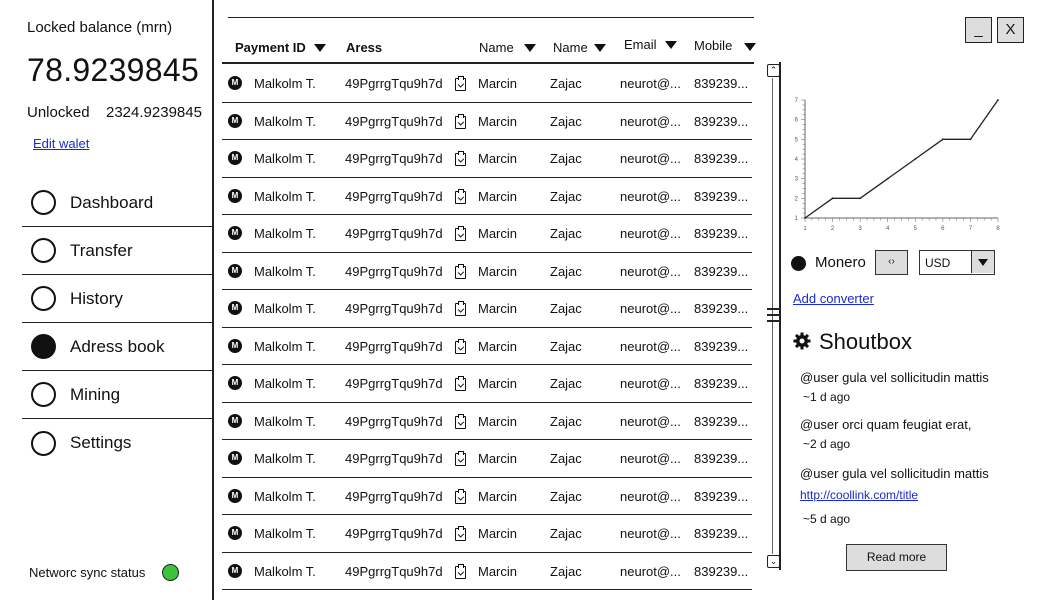  I want to click on shout-message: @user gula vel sollicitudin mattis, so click(894, 473).